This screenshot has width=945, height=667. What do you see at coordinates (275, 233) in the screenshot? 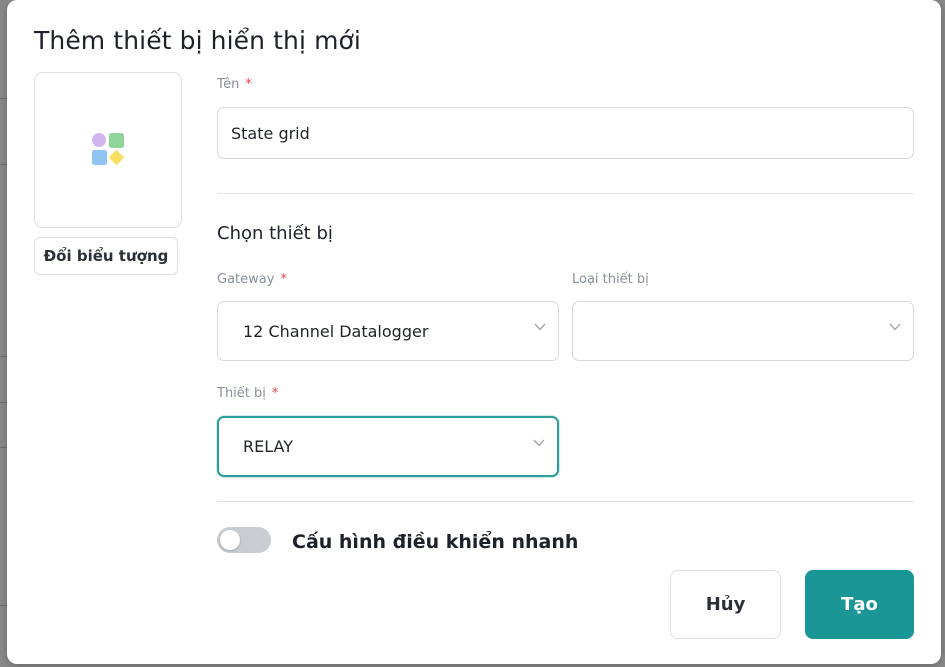
I see `select-device-heading: Chọn thiết bị` at bounding box center [275, 233].